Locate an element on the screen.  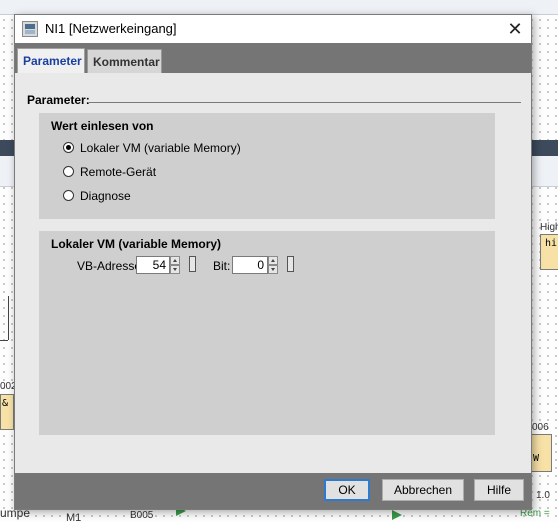
background-label: B005 is located at coordinates (142, 515).